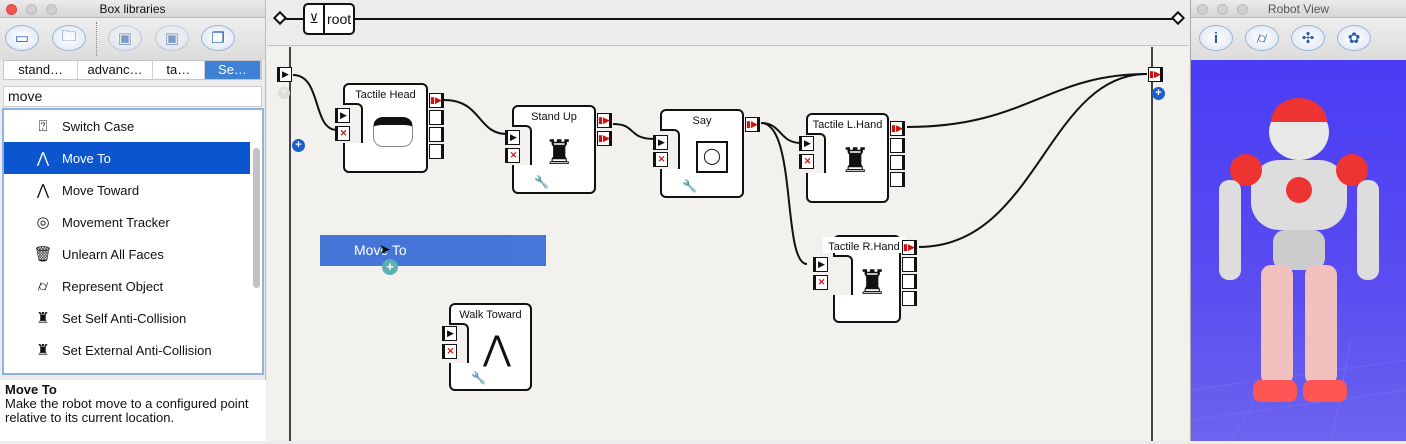 The height and width of the screenshot is (444, 1406). I want to click on list-item: ◎ Movement Tracker, so click(133, 222).